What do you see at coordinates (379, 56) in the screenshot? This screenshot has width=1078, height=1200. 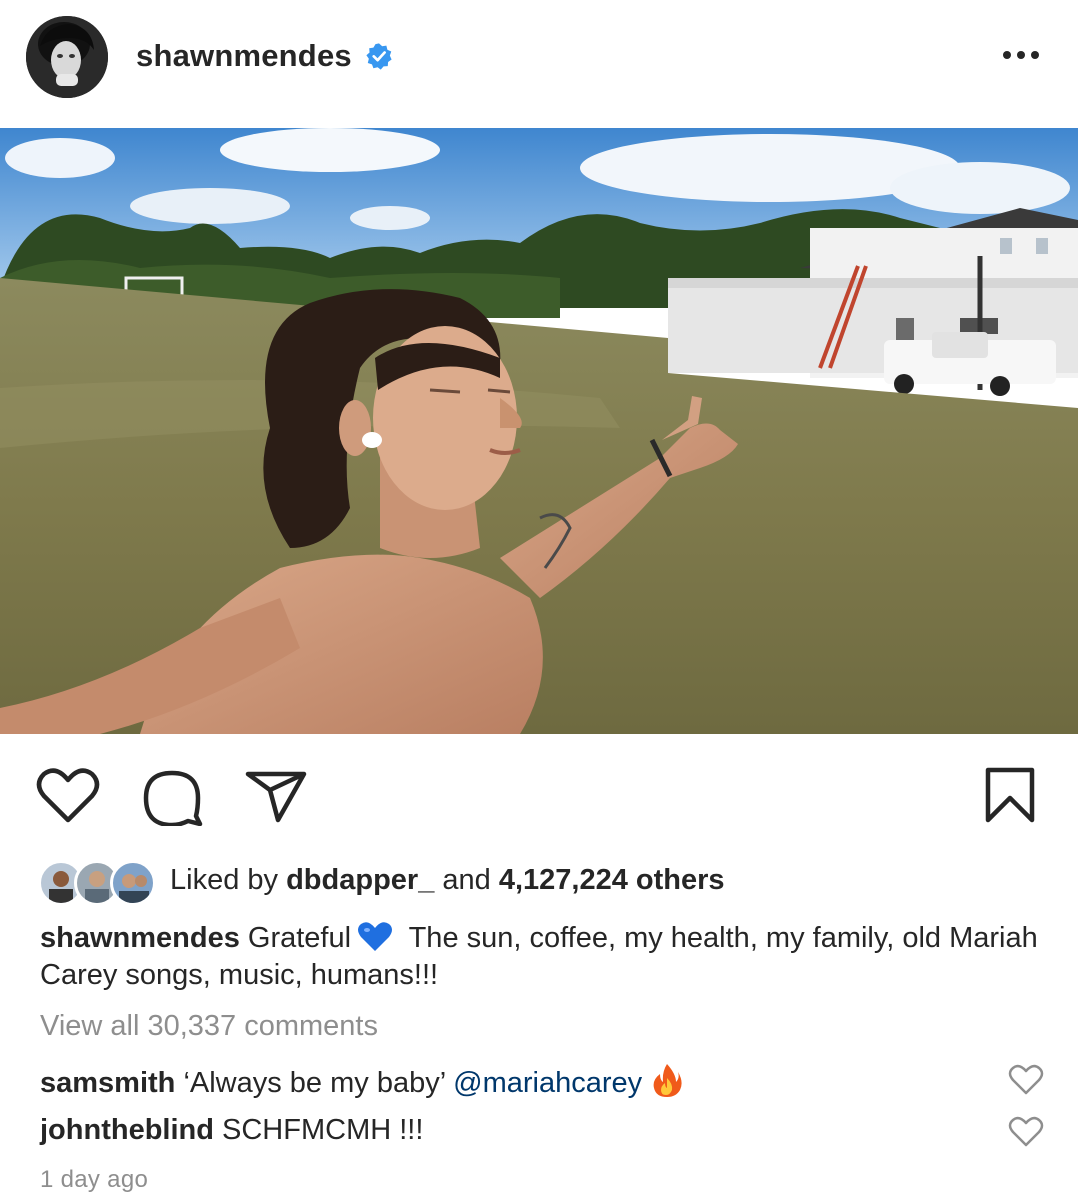 I see `verified-badge-icon` at bounding box center [379, 56].